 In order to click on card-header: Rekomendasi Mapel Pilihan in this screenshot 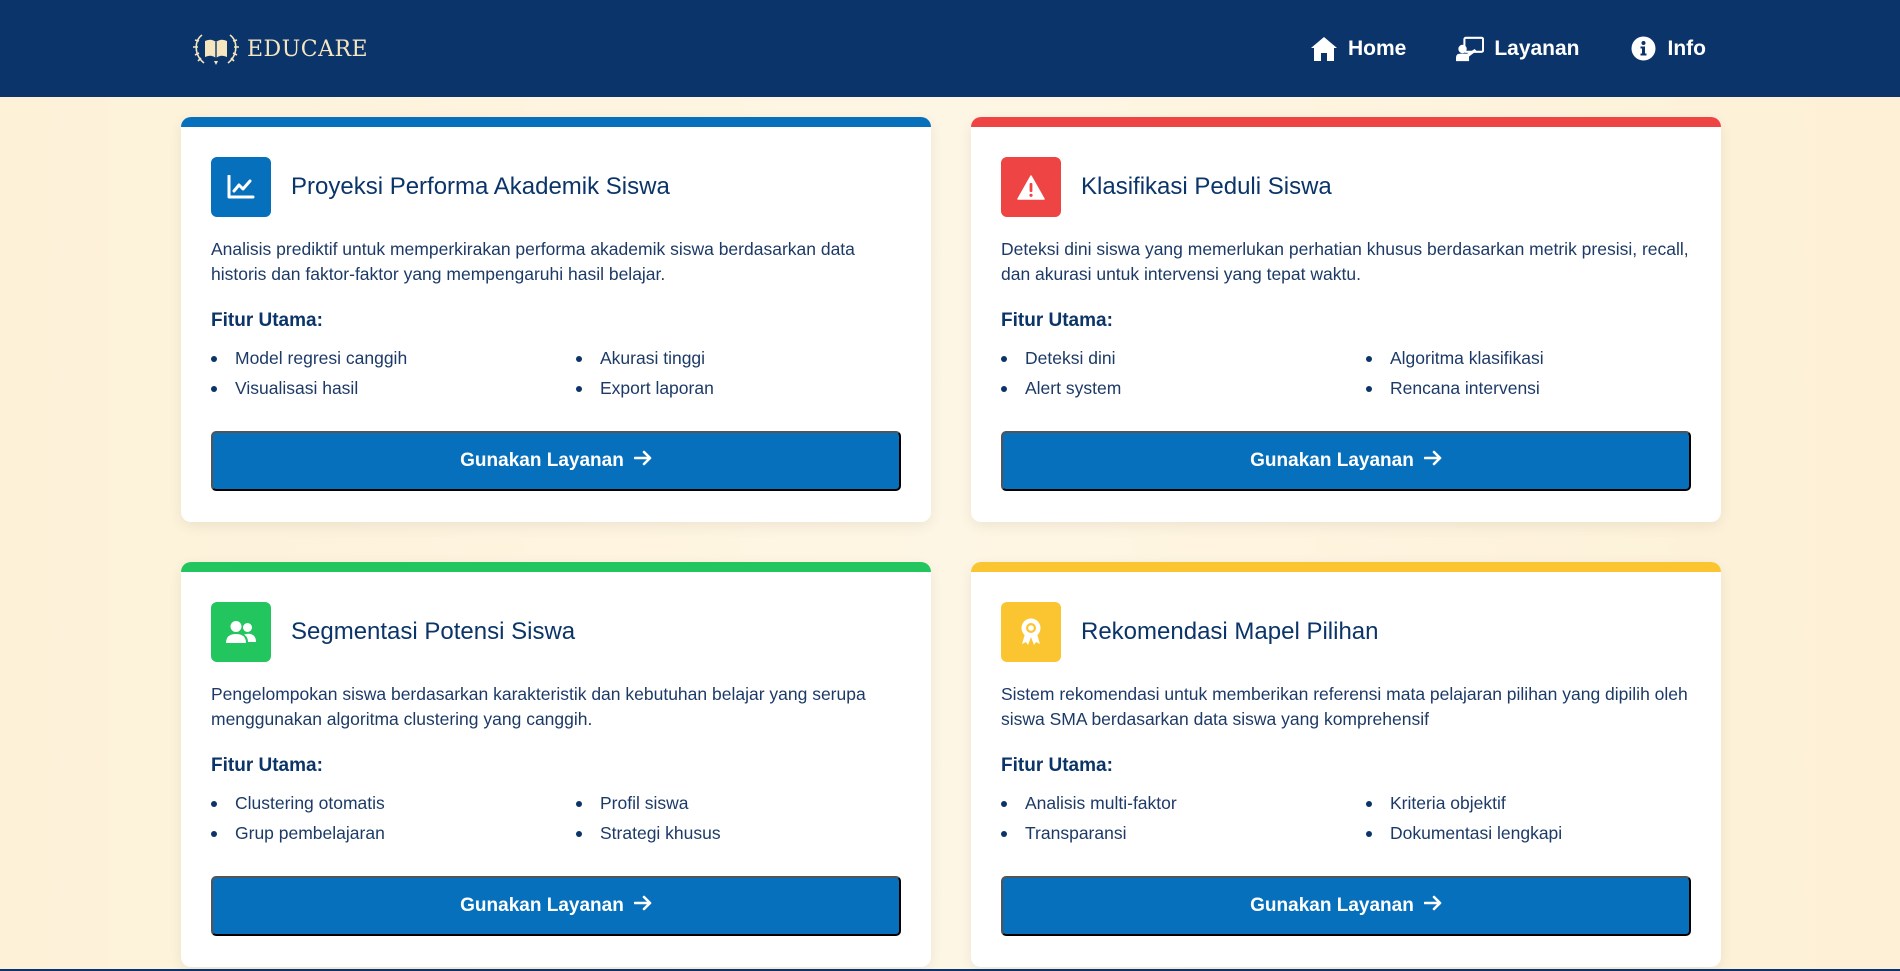, I will do `click(1190, 632)`.